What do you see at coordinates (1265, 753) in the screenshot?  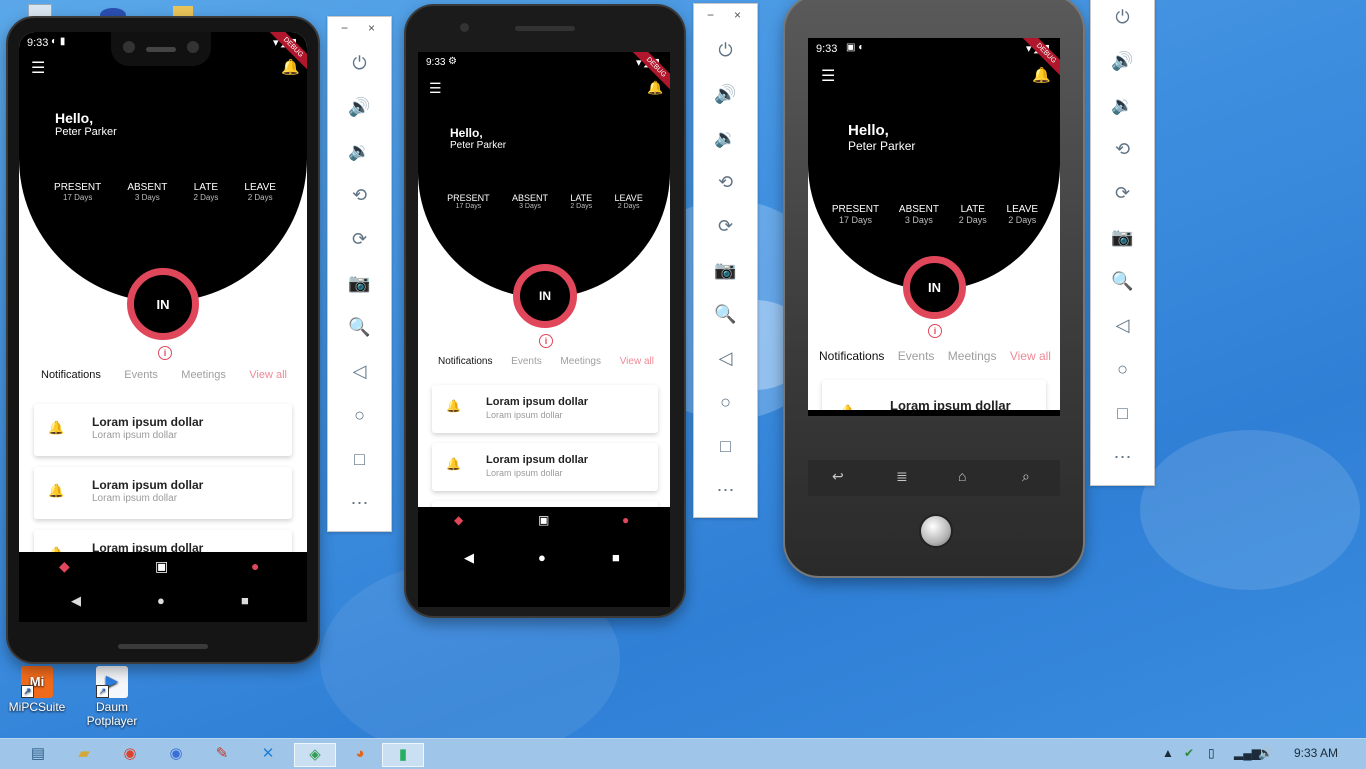 I see `volume-icon: 🔊` at bounding box center [1265, 753].